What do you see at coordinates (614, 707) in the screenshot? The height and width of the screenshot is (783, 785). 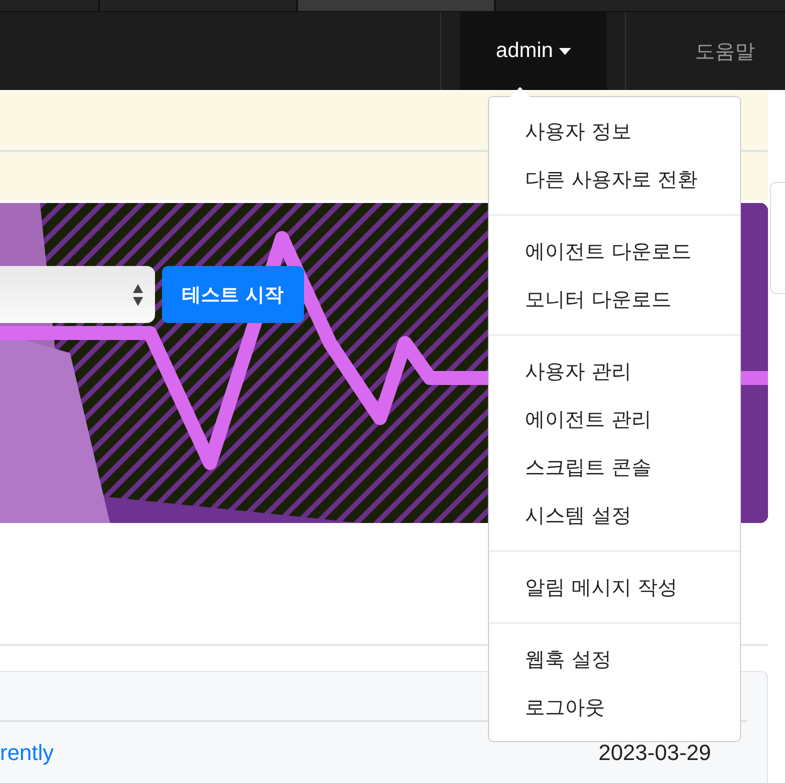 I see `menu-item: 로그아웃` at bounding box center [614, 707].